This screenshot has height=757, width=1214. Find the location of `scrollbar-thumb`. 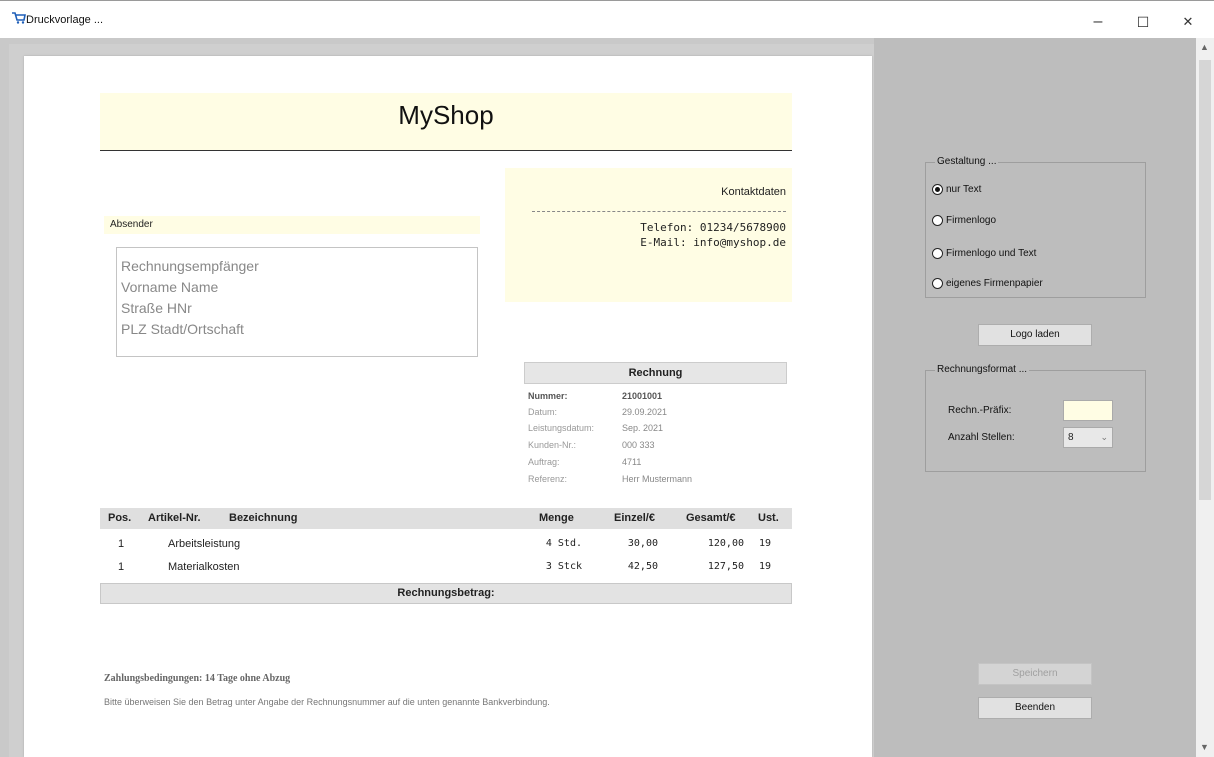

scrollbar-thumb is located at coordinates (1205, 280).